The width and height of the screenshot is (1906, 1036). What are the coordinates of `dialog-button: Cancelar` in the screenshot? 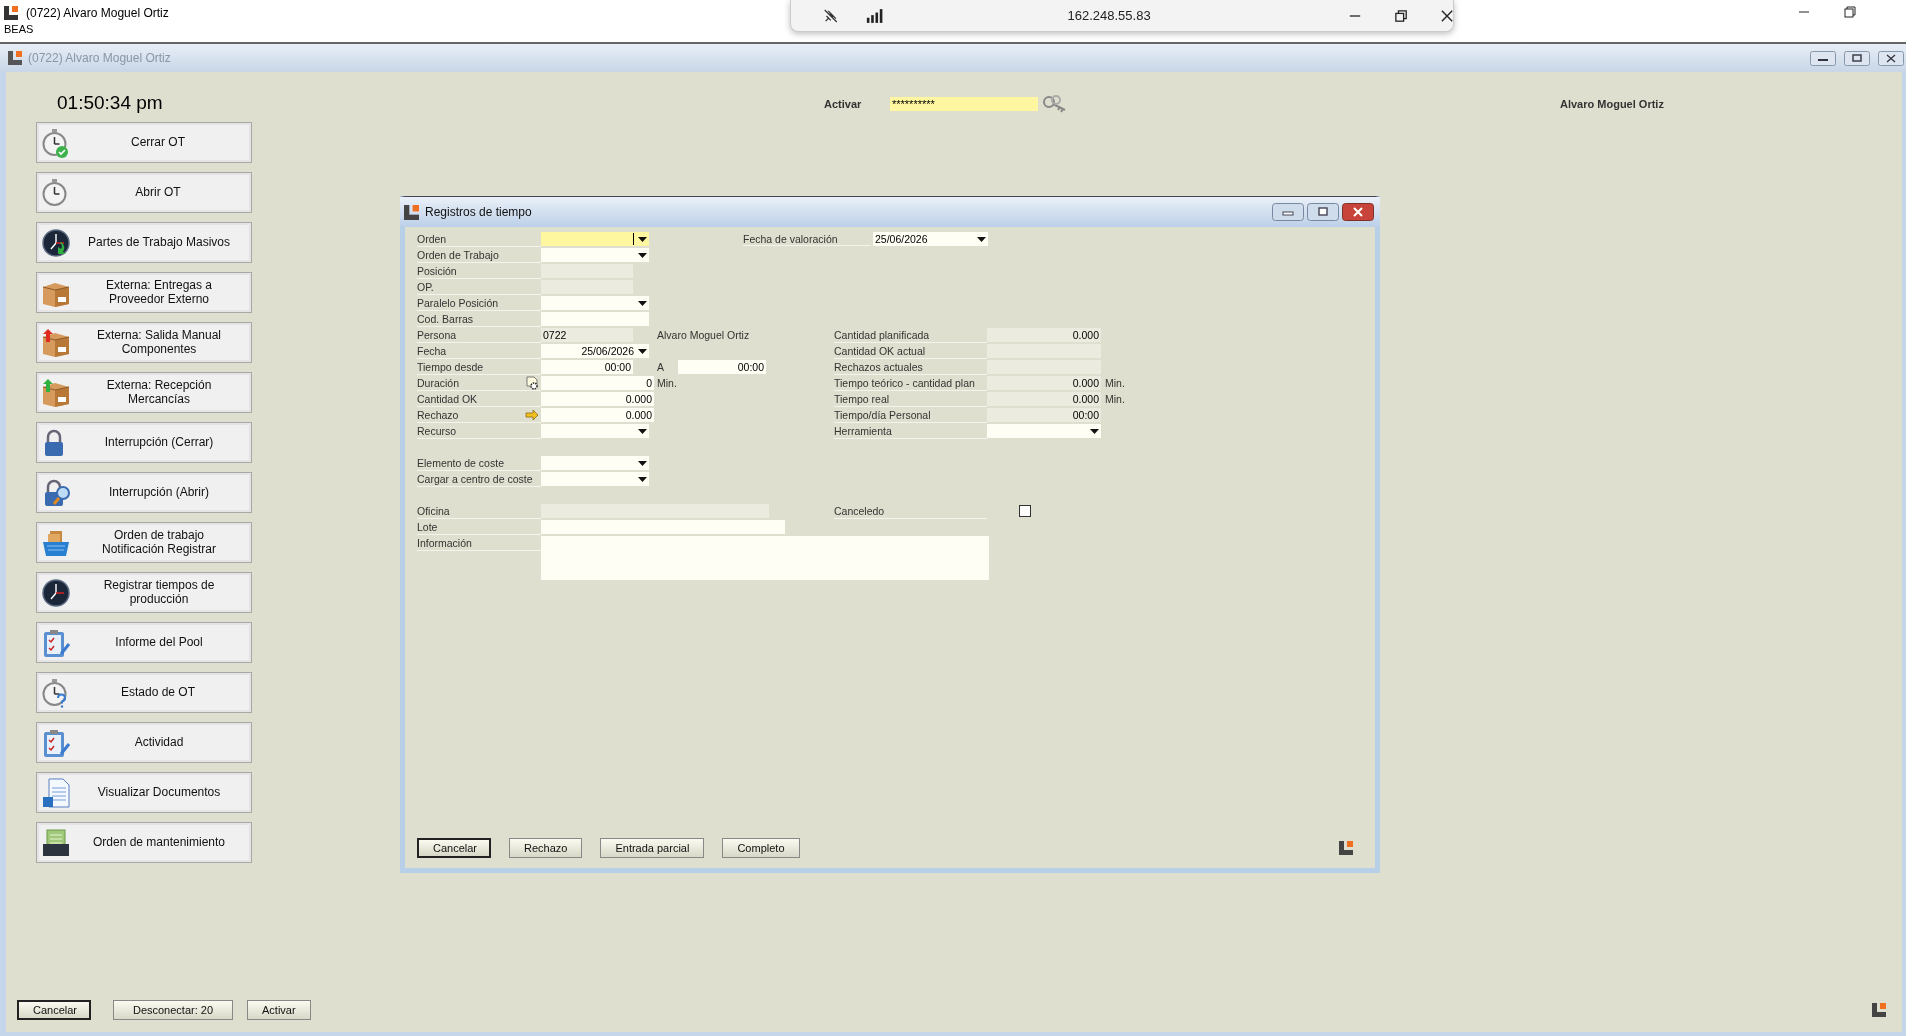 It's located at (454, 848).